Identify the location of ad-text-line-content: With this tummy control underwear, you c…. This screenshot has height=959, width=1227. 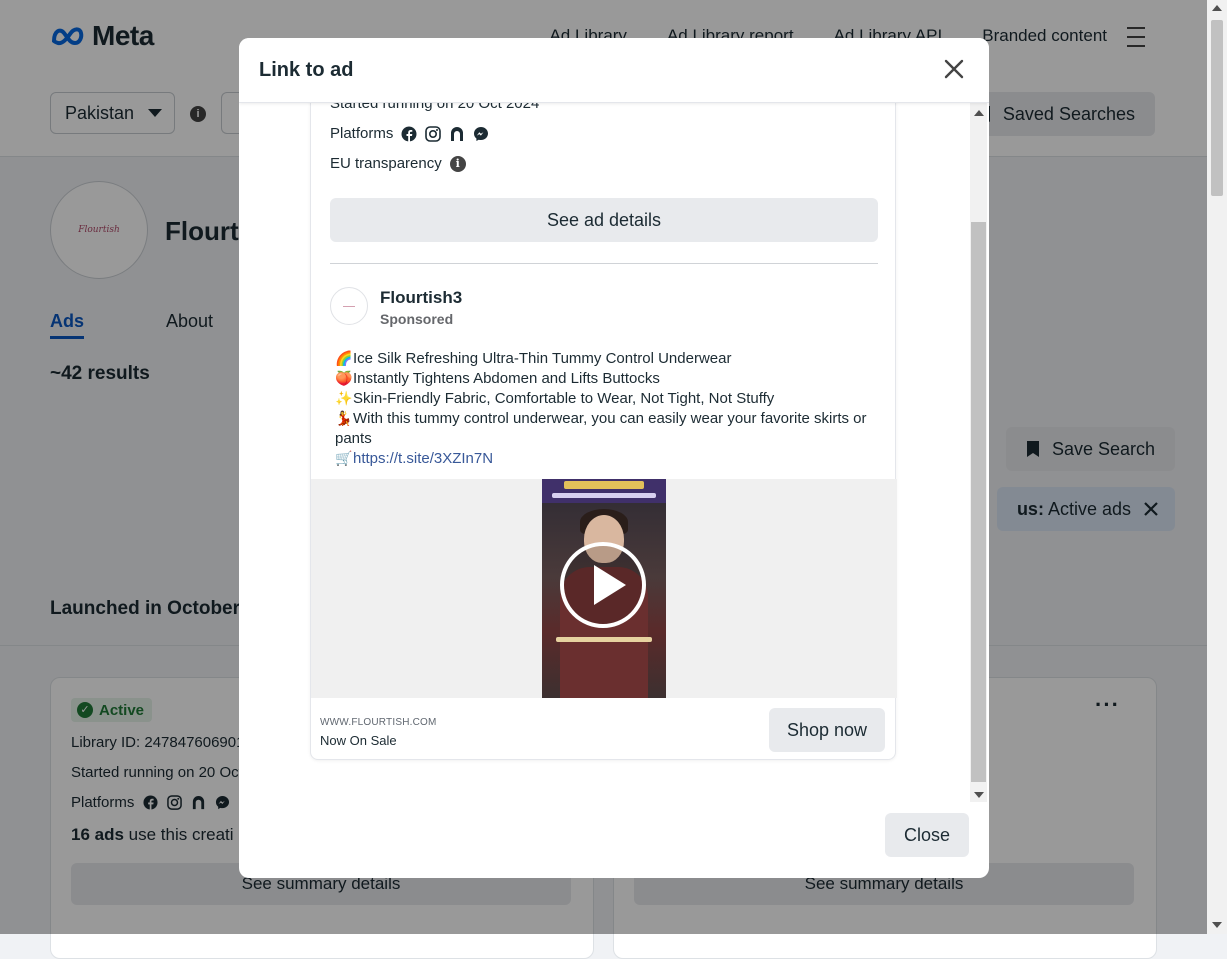
(601, 428).